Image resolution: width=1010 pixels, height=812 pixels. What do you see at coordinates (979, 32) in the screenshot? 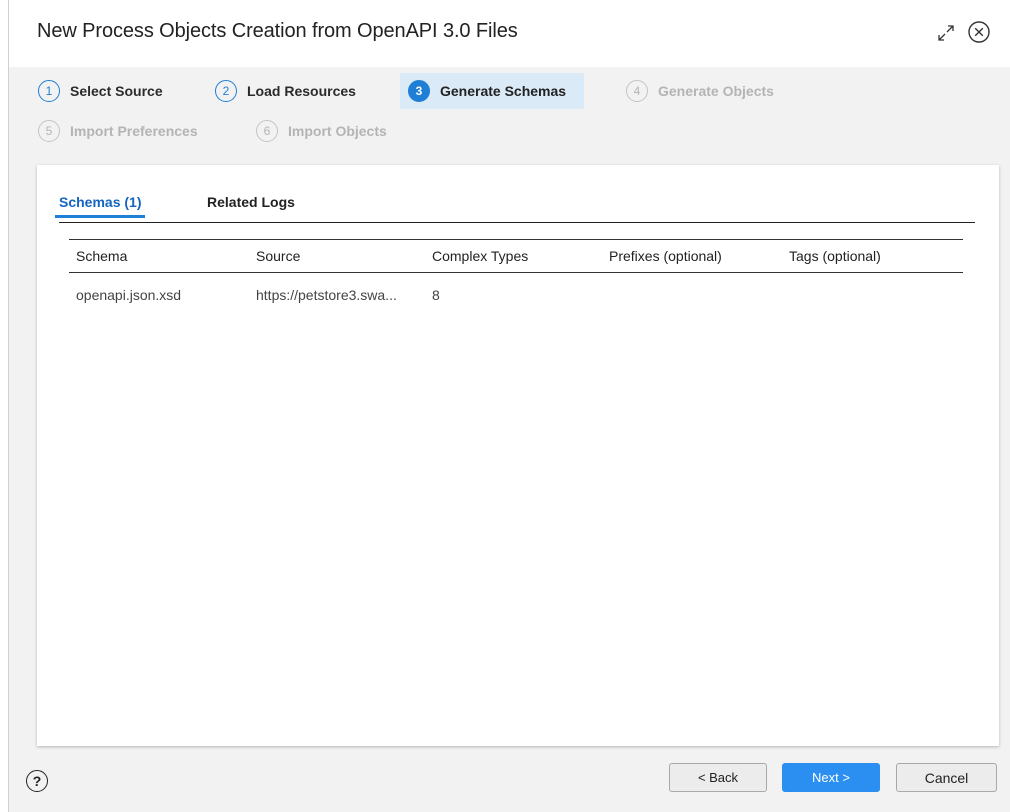
I see `close-icon` at bounding box center [979, 32].